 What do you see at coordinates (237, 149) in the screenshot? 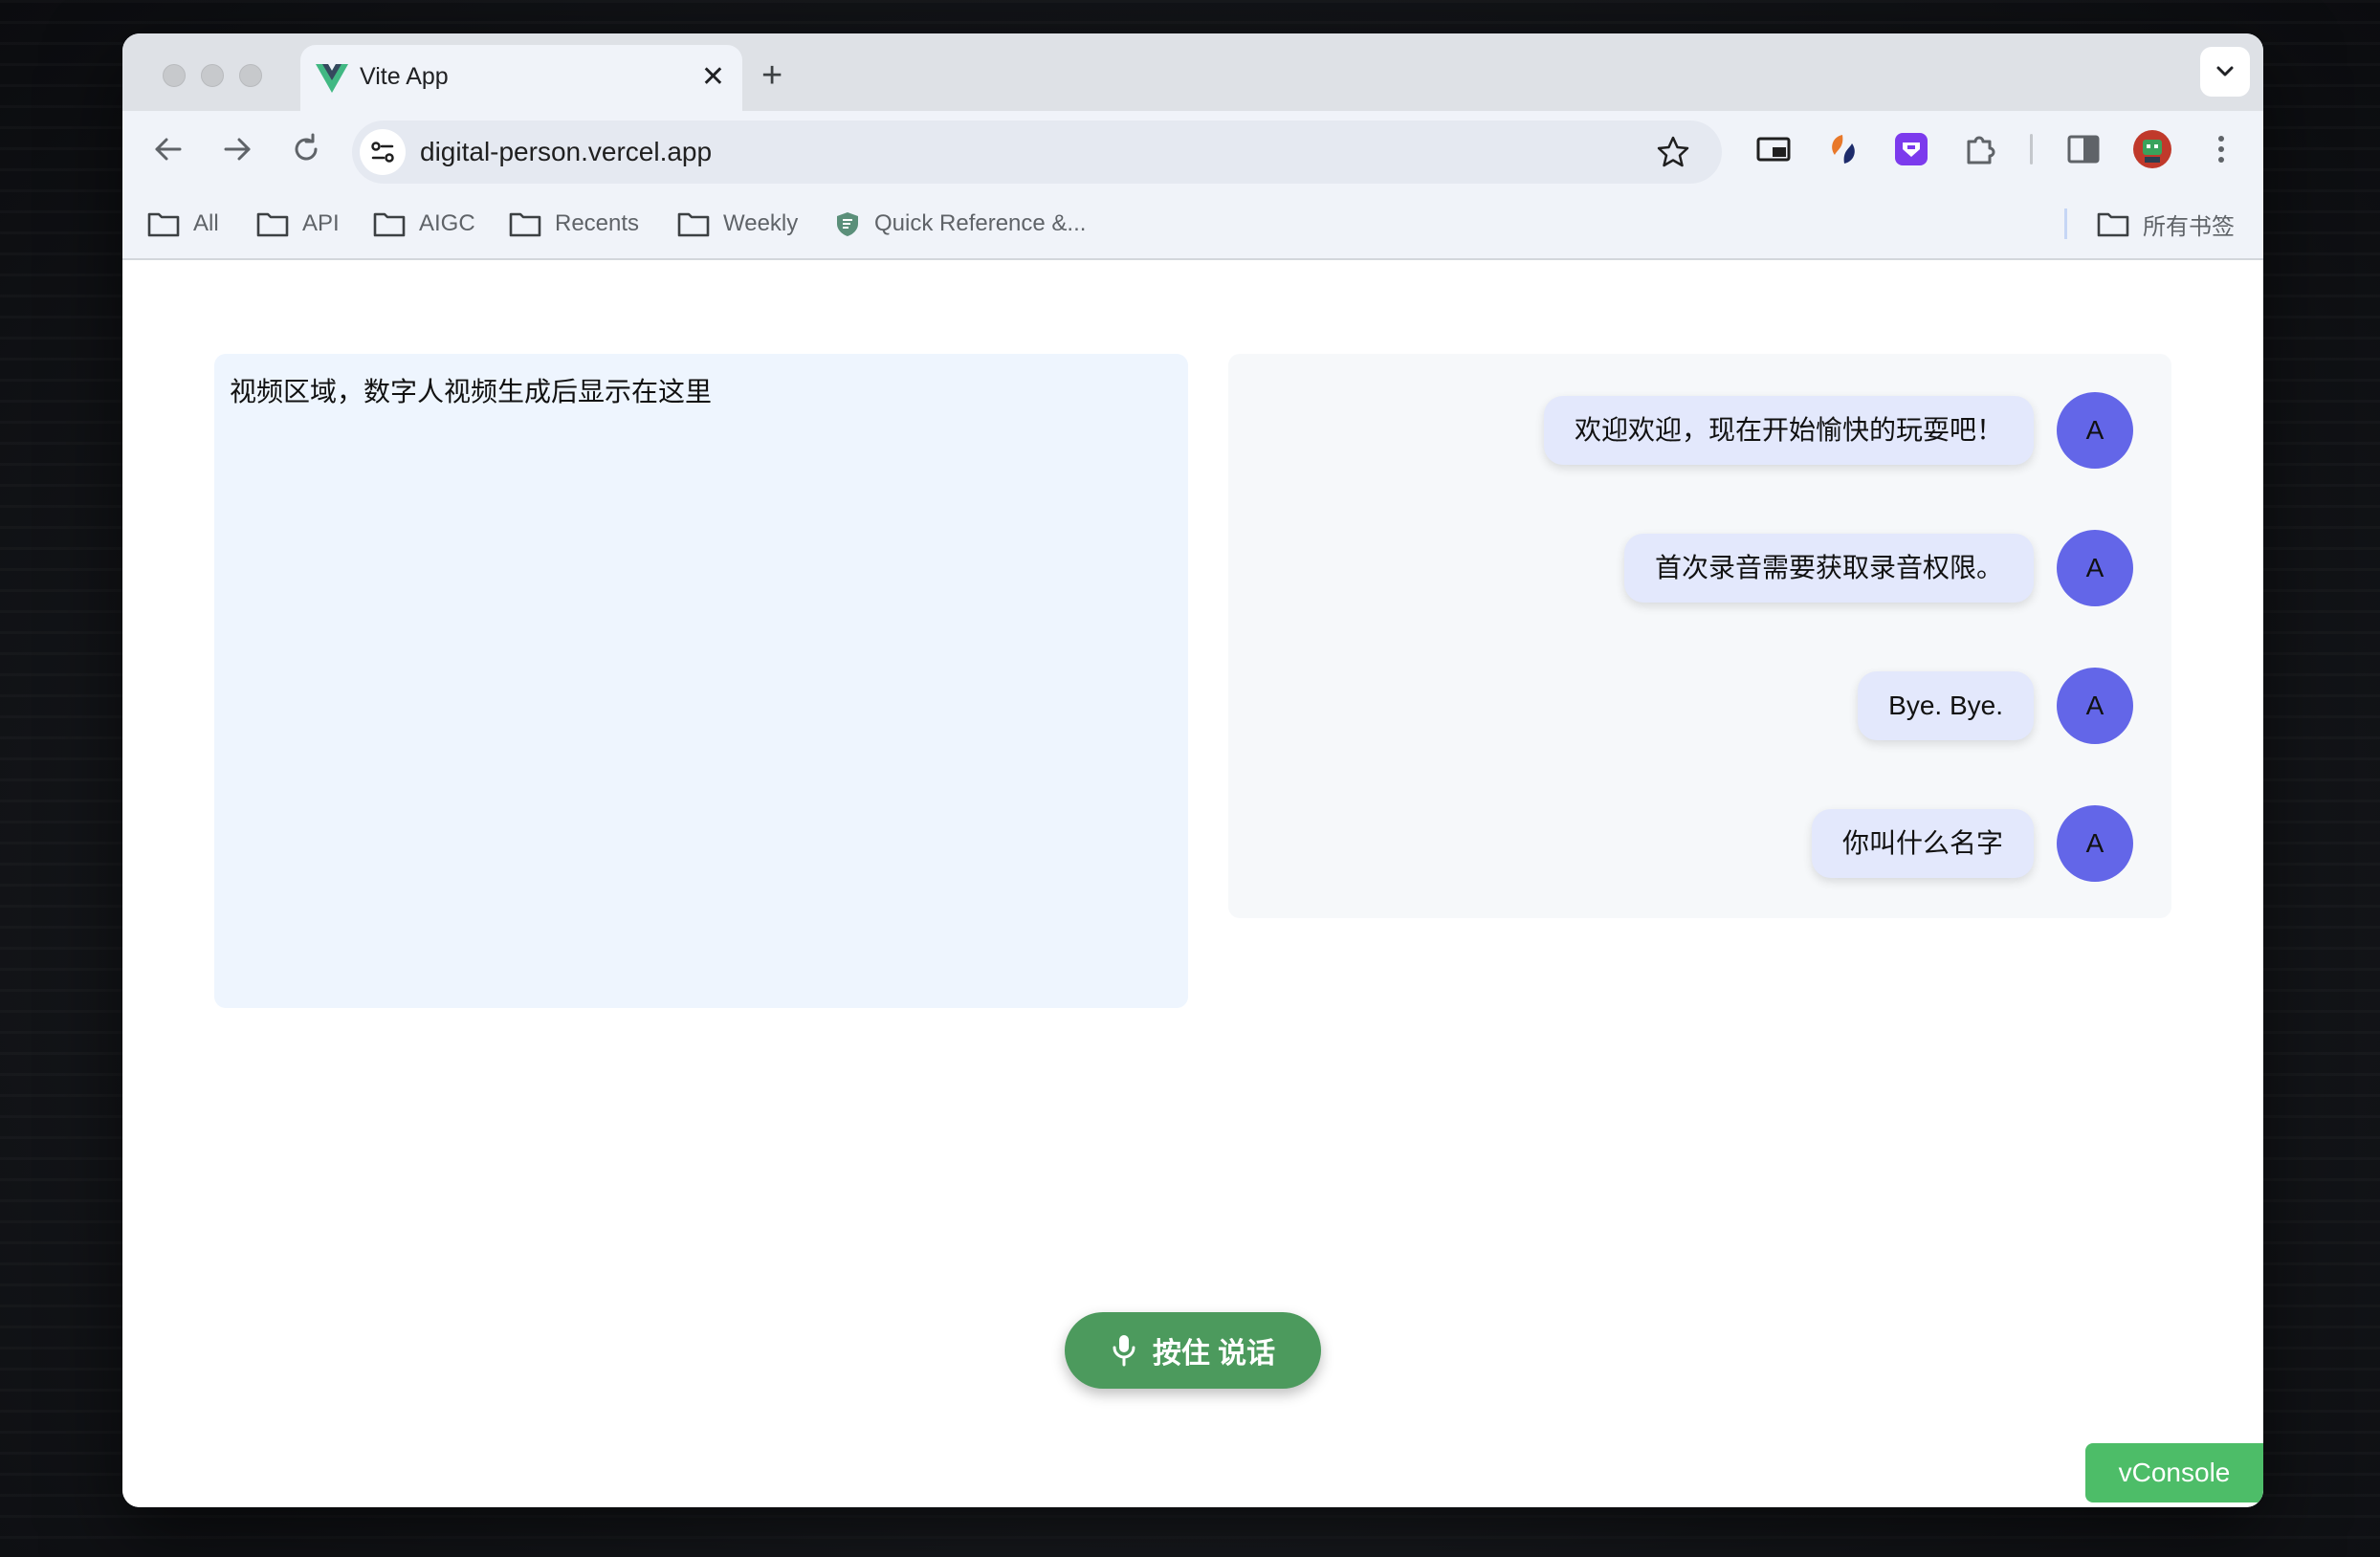
I see `forward-arrow-icon` at bounding box center [237, 149].